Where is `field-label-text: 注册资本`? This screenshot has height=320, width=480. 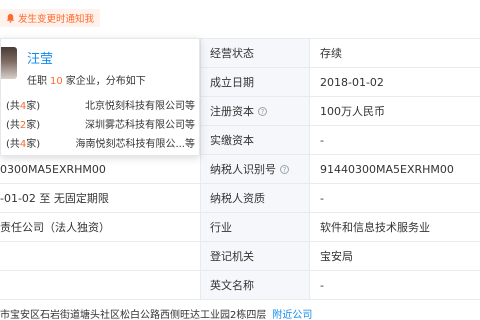
field-label-text: 注册资本 is located at coordinates (232, 111).